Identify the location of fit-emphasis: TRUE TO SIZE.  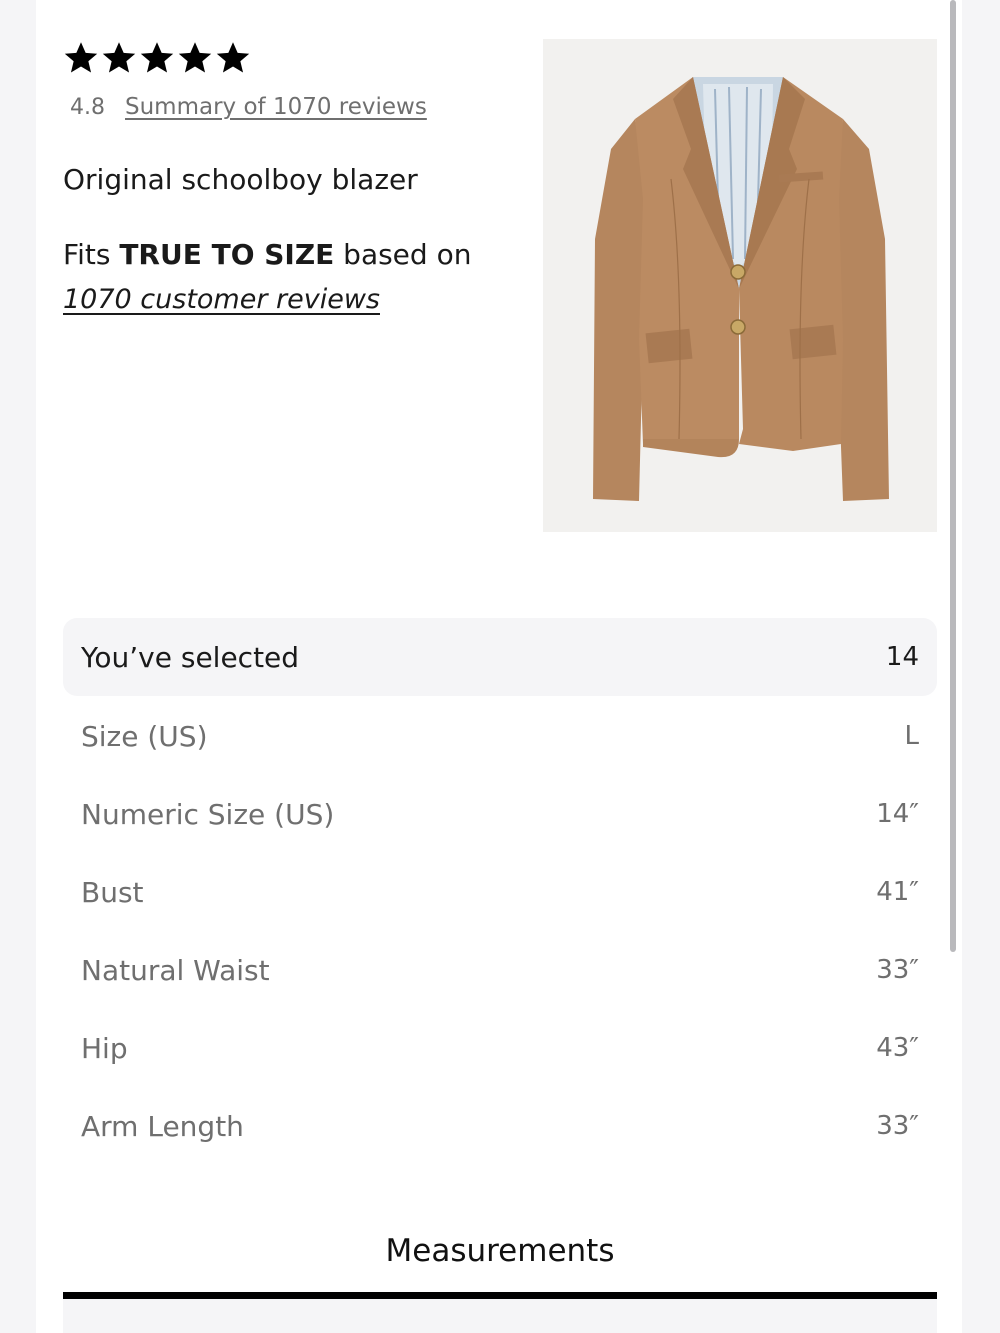
(227, 254).